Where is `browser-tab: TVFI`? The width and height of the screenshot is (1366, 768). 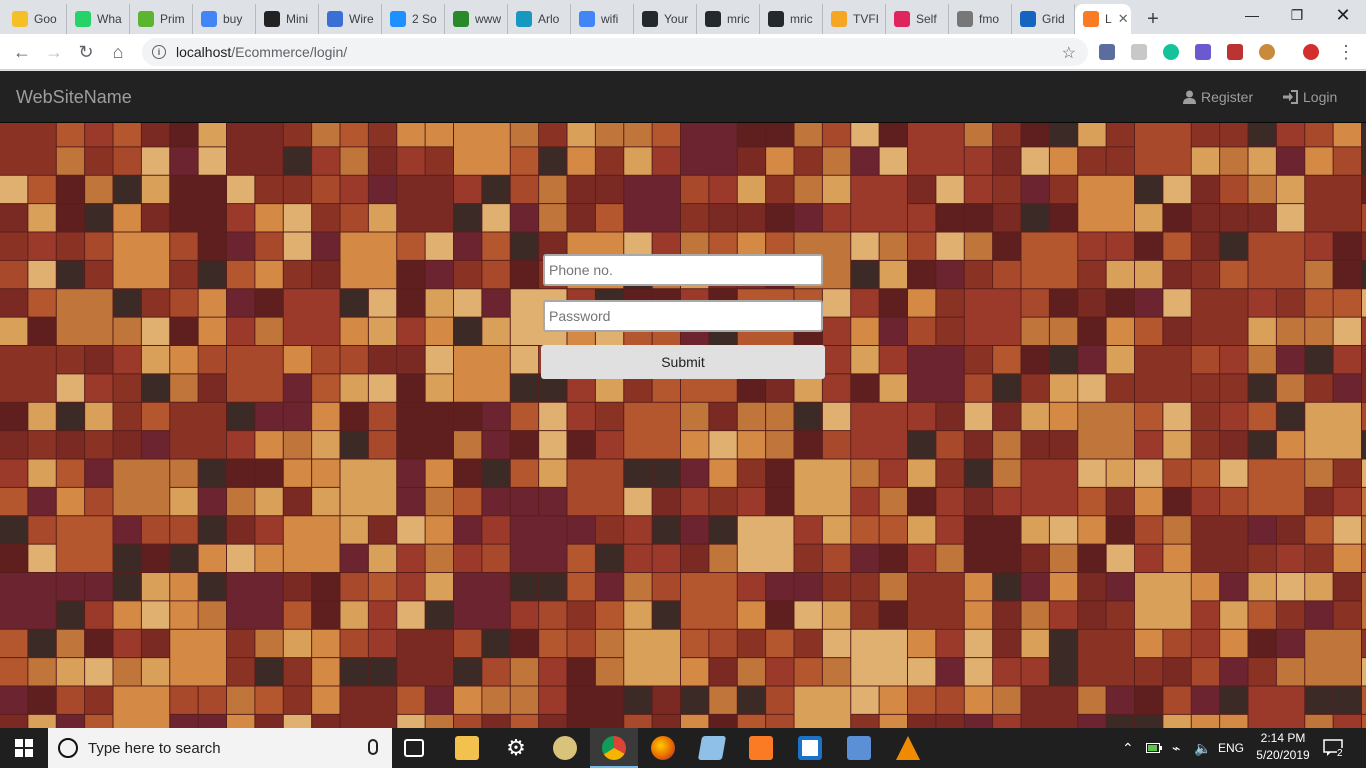
browser-tab: TVFI is located at coordinates (854, 19).